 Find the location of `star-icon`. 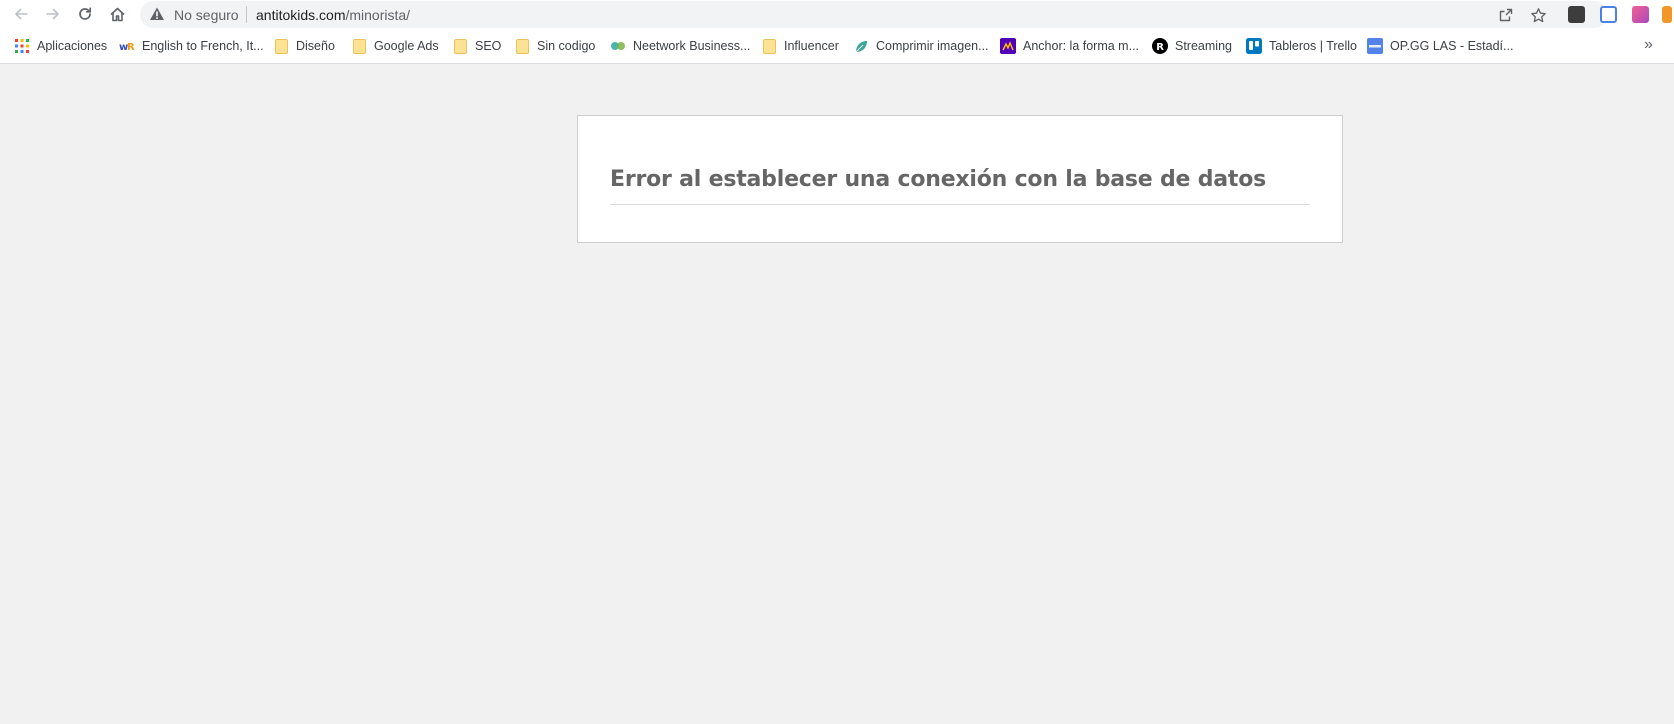

star-icon is located at coordinates (1538, 14).